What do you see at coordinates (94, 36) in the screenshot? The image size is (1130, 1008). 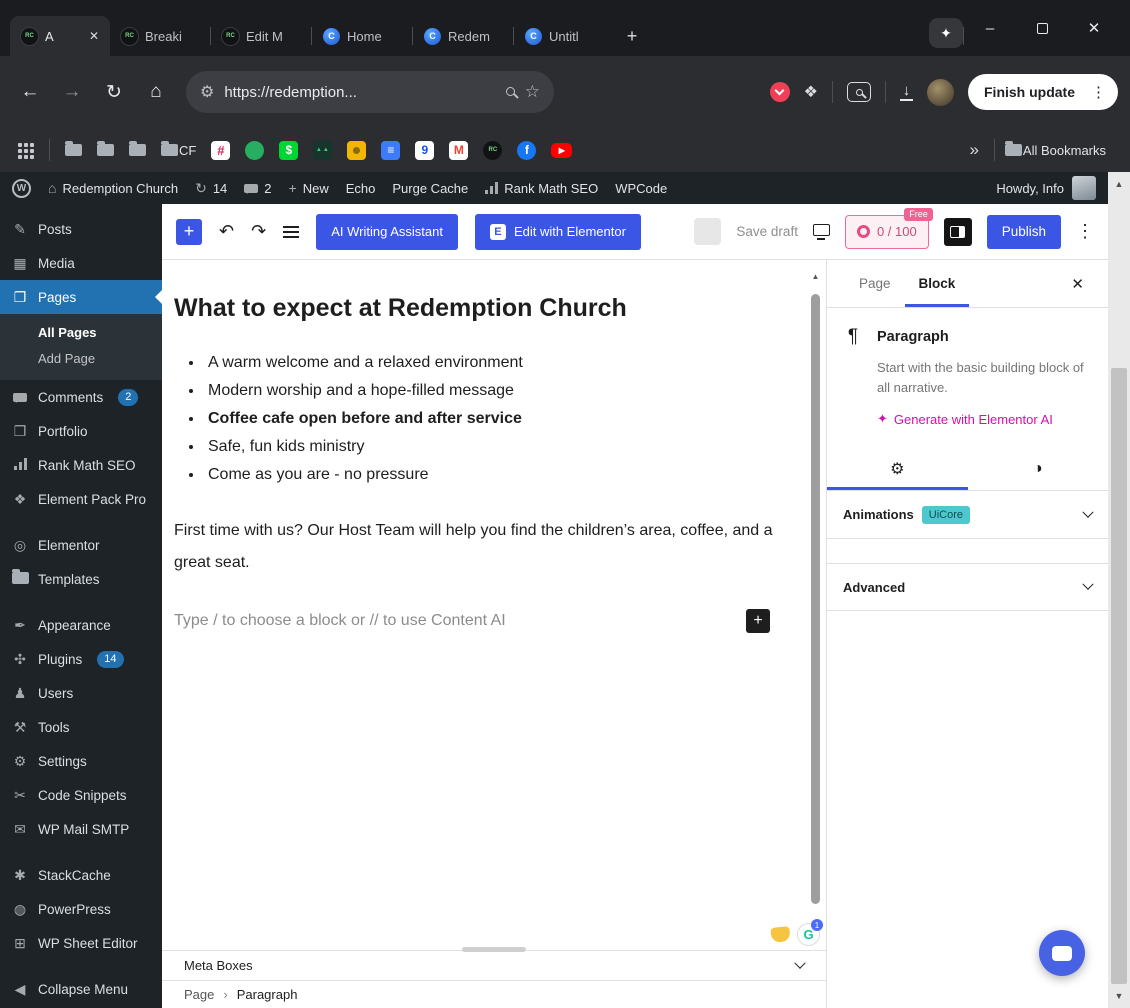 I see `tab-close-icon: ✕` at bounding box center [94, 36].